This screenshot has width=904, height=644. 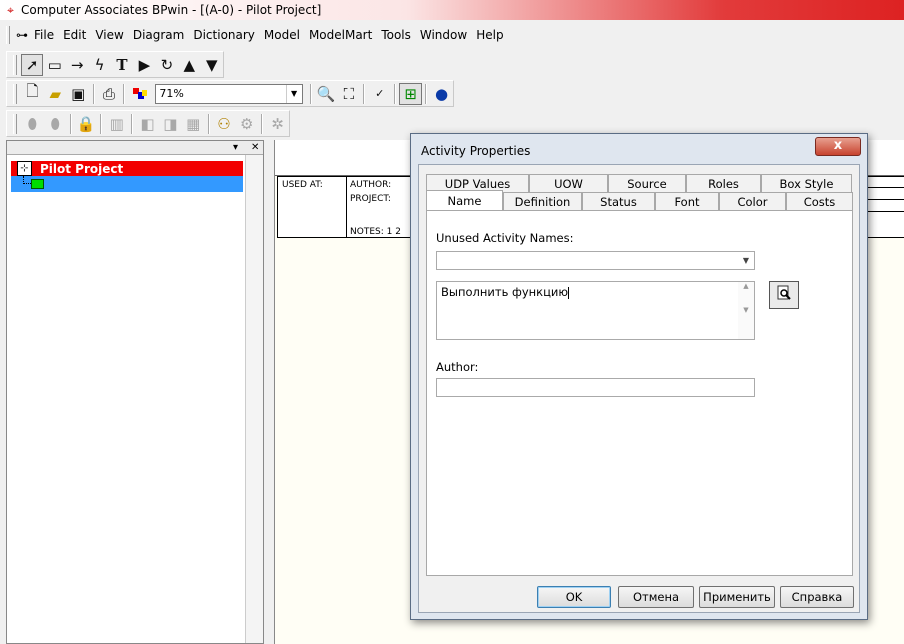 What do you see at coordinates (116, 124) in the screenshot?
I see `mm-library-icon: ▥` at bounding box center [116, 124].